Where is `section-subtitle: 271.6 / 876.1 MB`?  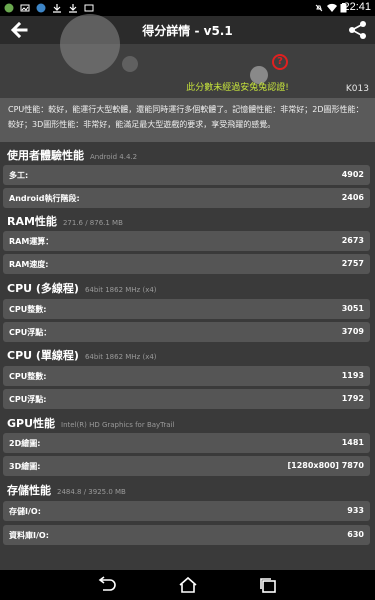
section-subtitle: 271.6 / 876.1 MB is located at coordinates (92, 223).